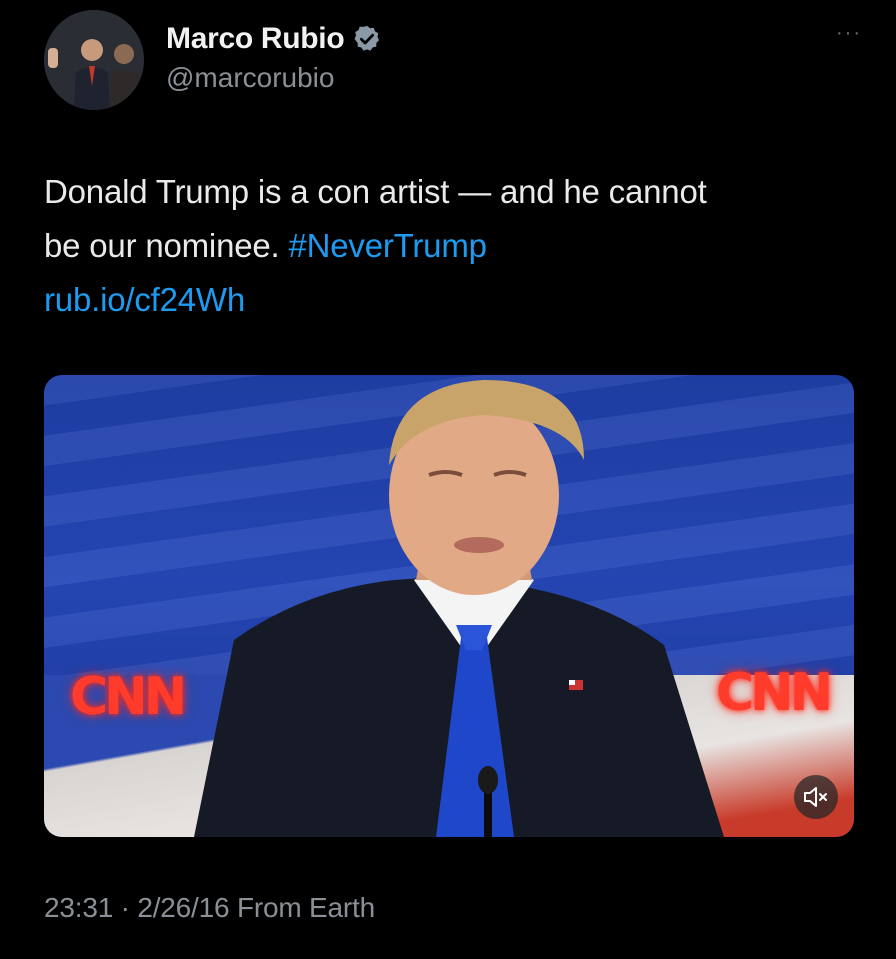  I want to click on hashtag-link: #NeverTrump, so click(387, 245).